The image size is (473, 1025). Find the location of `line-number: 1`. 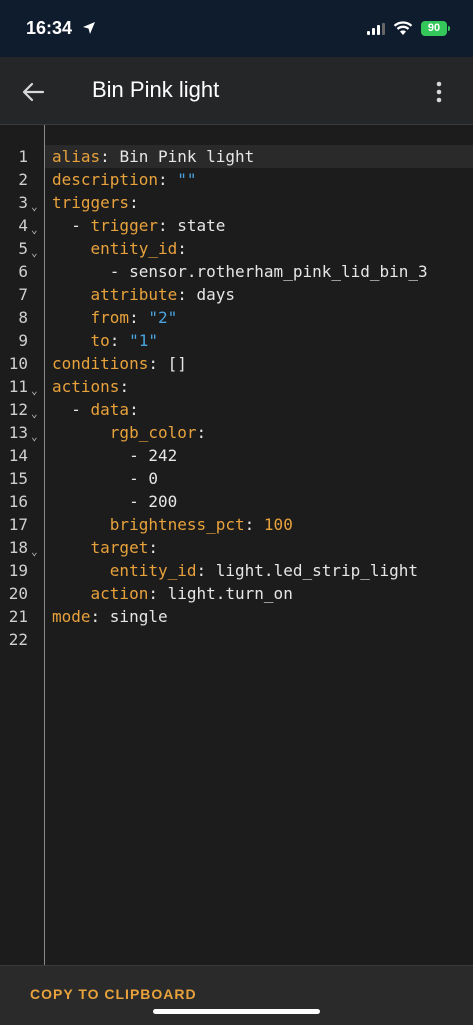

line-number: 1 is located at coordinates (23, 156).